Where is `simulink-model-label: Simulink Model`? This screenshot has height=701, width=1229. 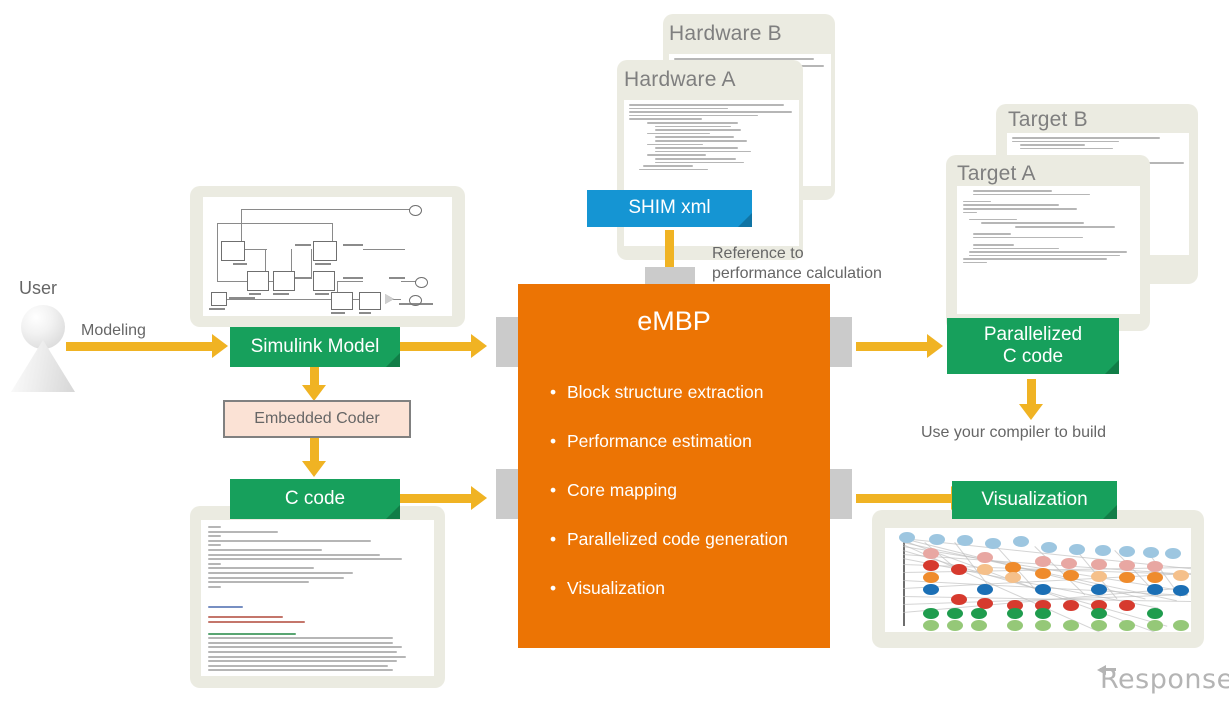
simulink-model-label: Simulink Model is located at coordinates (315, 346).